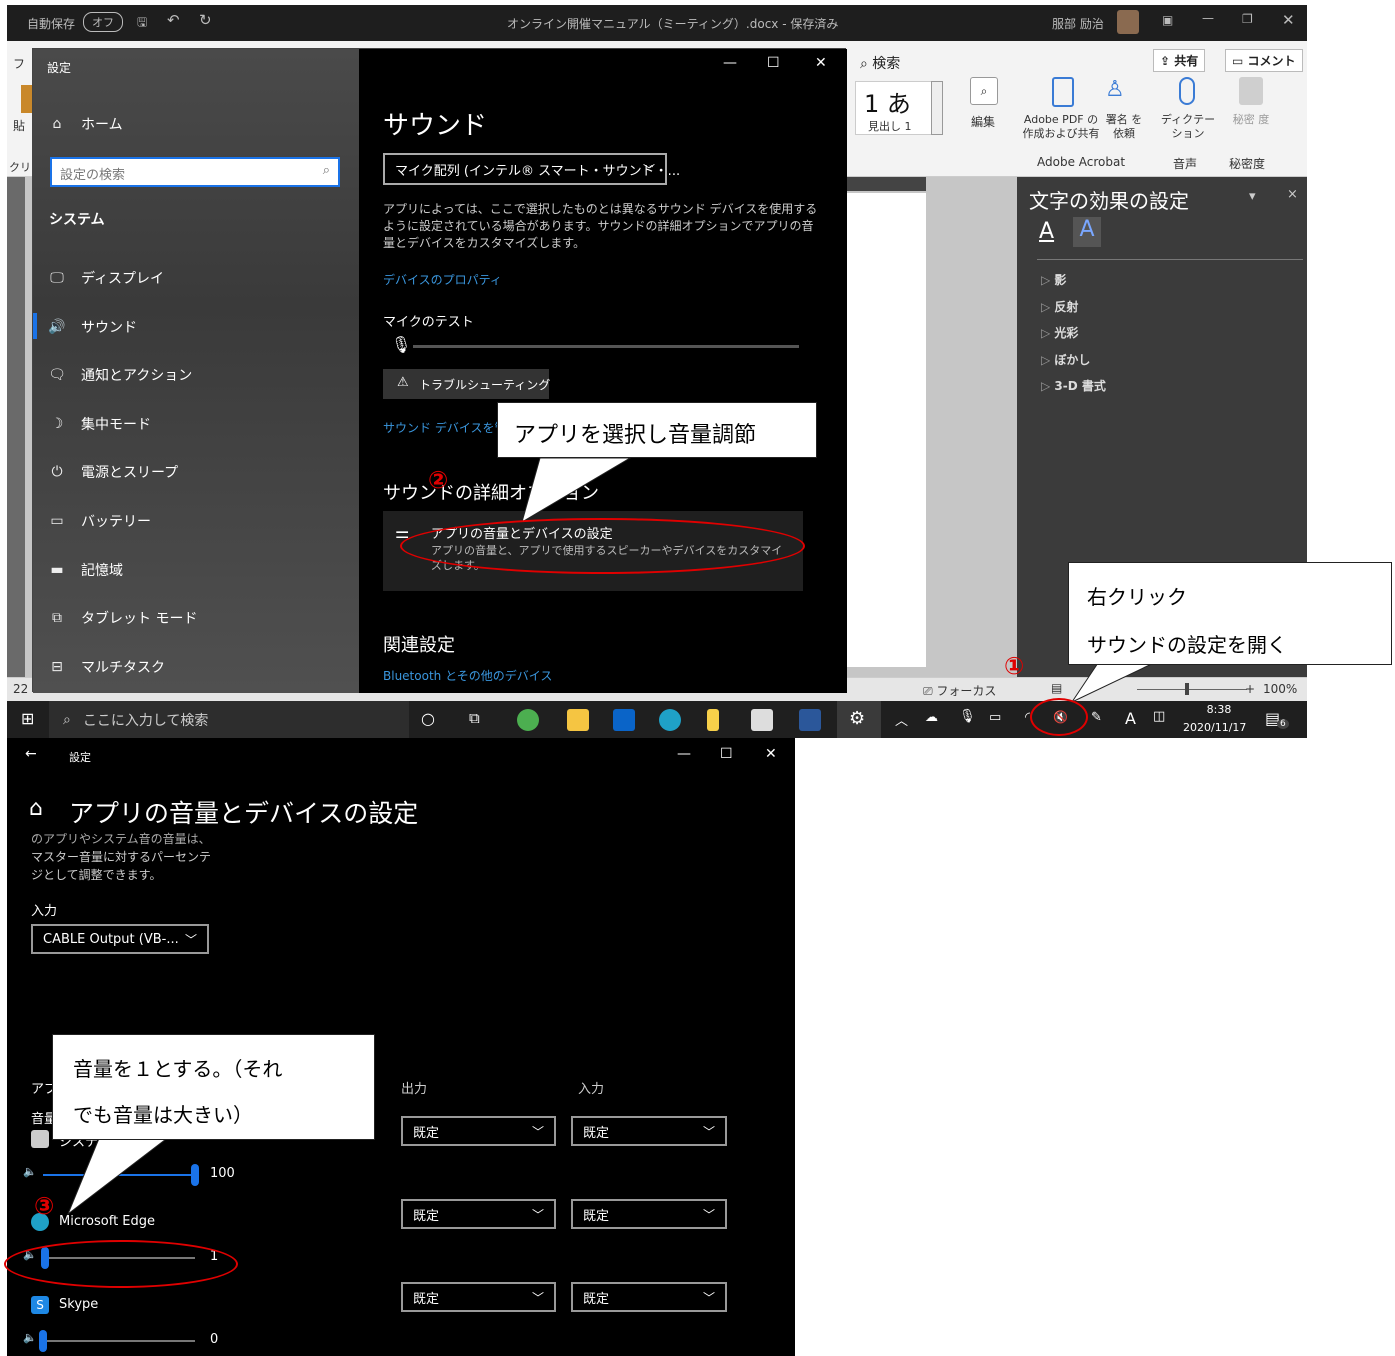 This screenshot has width=1395, height=1356. Describe the element at coordinates (1167, 20) in the screenshot. I see `ribbon-display-icon: ▣` at that location.